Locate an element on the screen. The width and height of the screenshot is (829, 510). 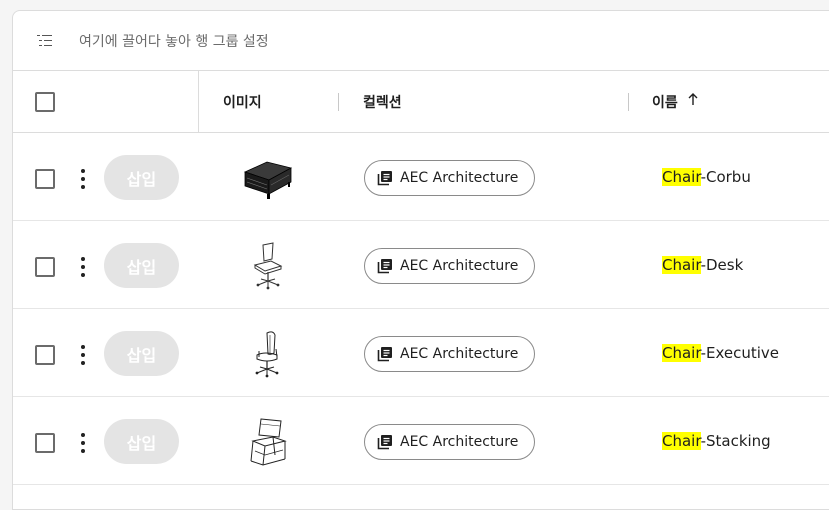
item-name-rest: -Executive is located at coordinates (740, 353).